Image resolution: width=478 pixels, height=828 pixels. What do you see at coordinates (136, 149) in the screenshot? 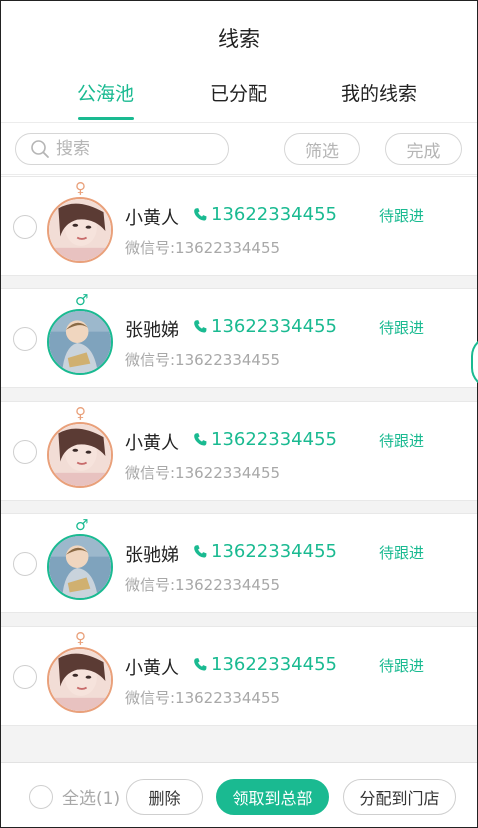
I see `search-input` at bounding box center [136, 149].